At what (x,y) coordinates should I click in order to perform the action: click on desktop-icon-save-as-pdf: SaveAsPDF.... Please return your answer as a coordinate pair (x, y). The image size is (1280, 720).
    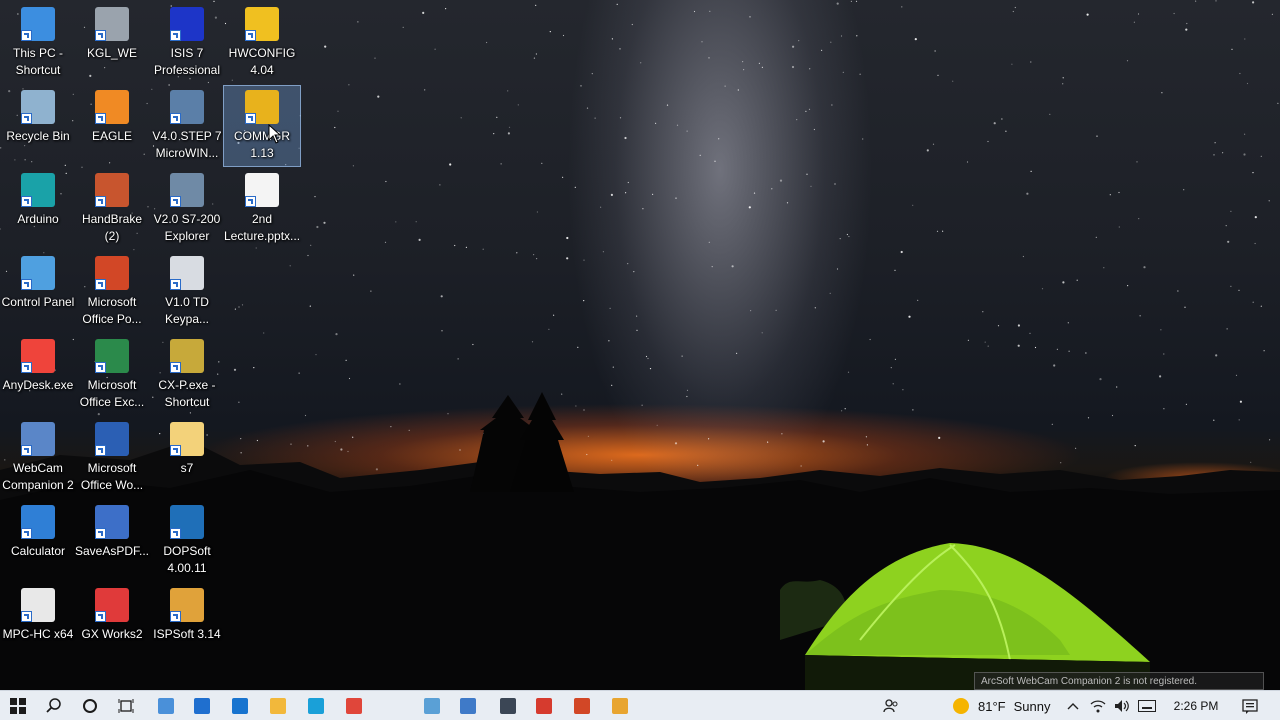
    Looking at the image, I should click on (112, 541).